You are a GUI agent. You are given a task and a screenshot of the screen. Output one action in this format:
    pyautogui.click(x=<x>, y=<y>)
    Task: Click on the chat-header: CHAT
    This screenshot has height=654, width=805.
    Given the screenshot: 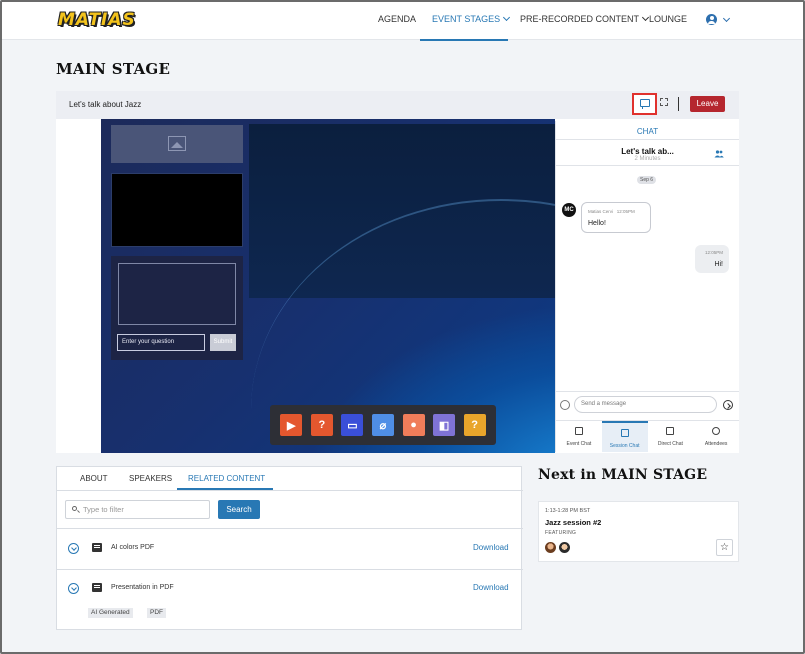 What is the action you would take?
    pyautogui.click(x=647, y=131)
    